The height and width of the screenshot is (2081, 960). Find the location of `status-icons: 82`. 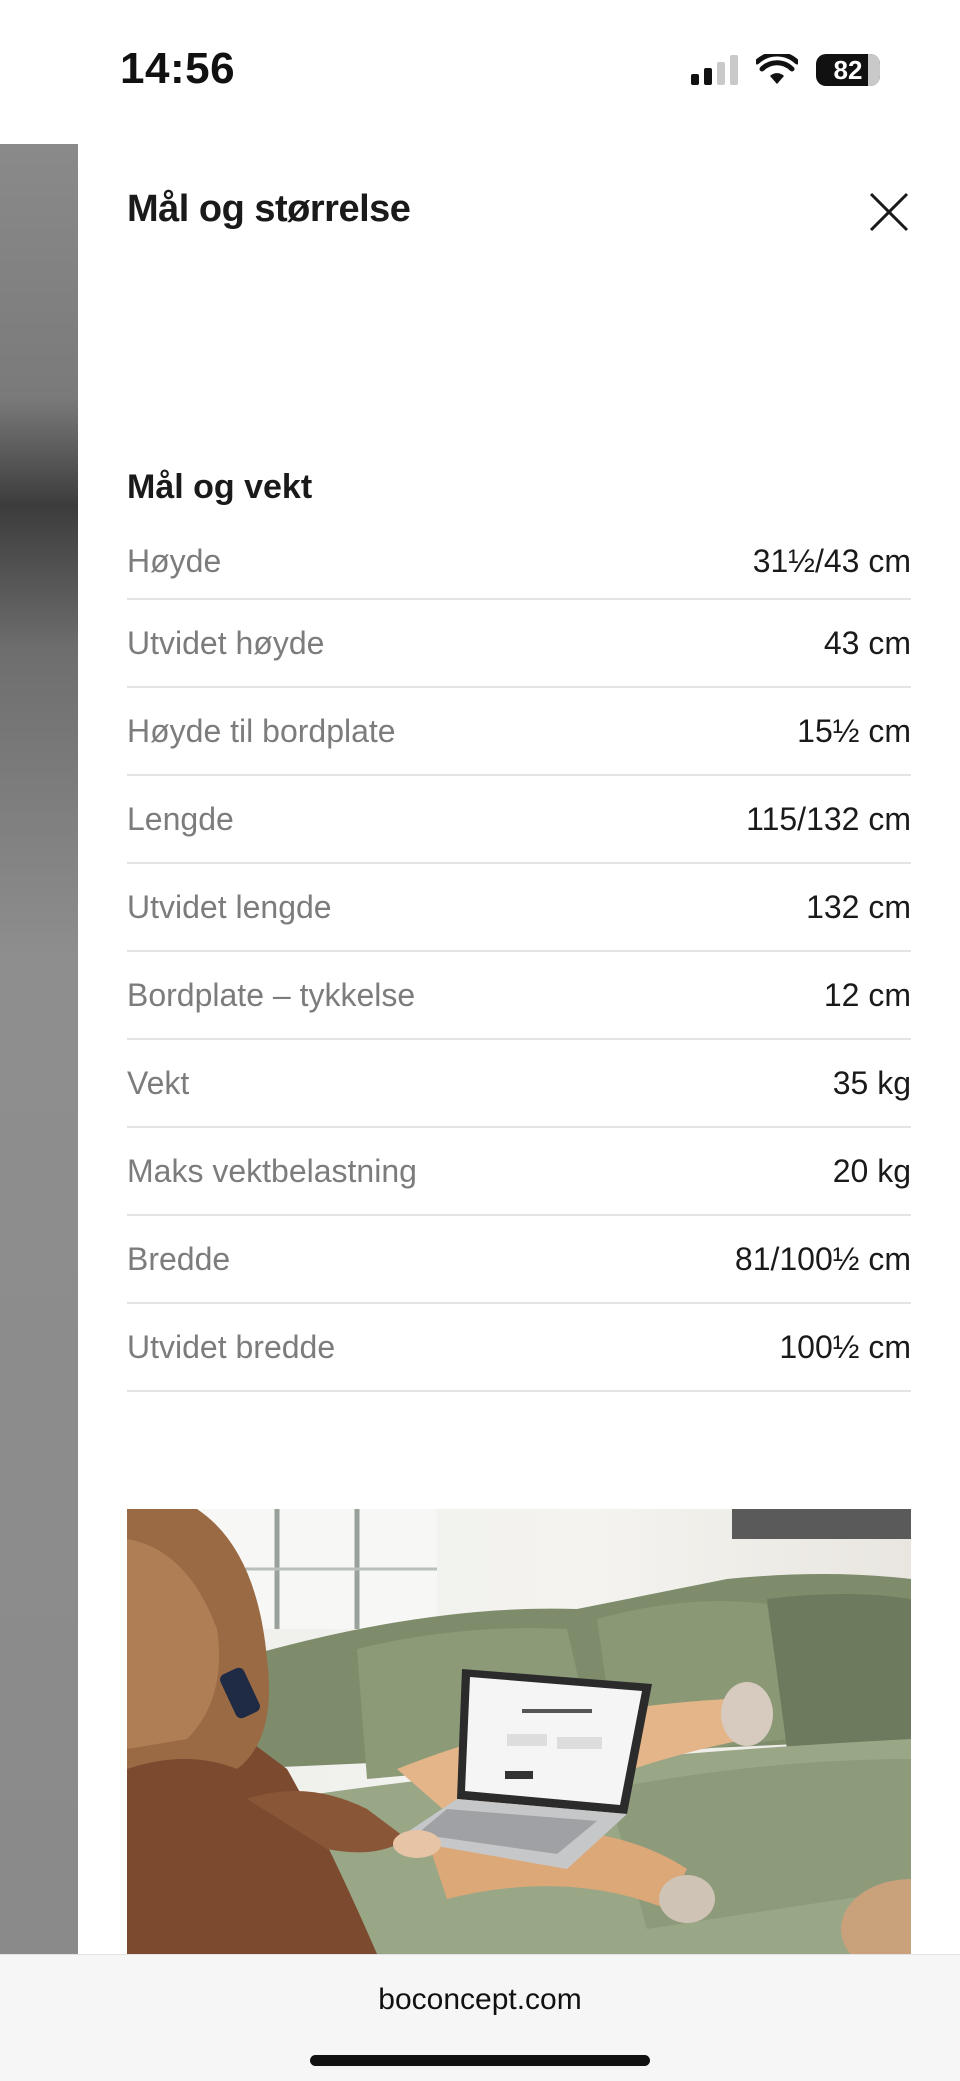

status-icons: 82 is located at coordinates (785, 70).